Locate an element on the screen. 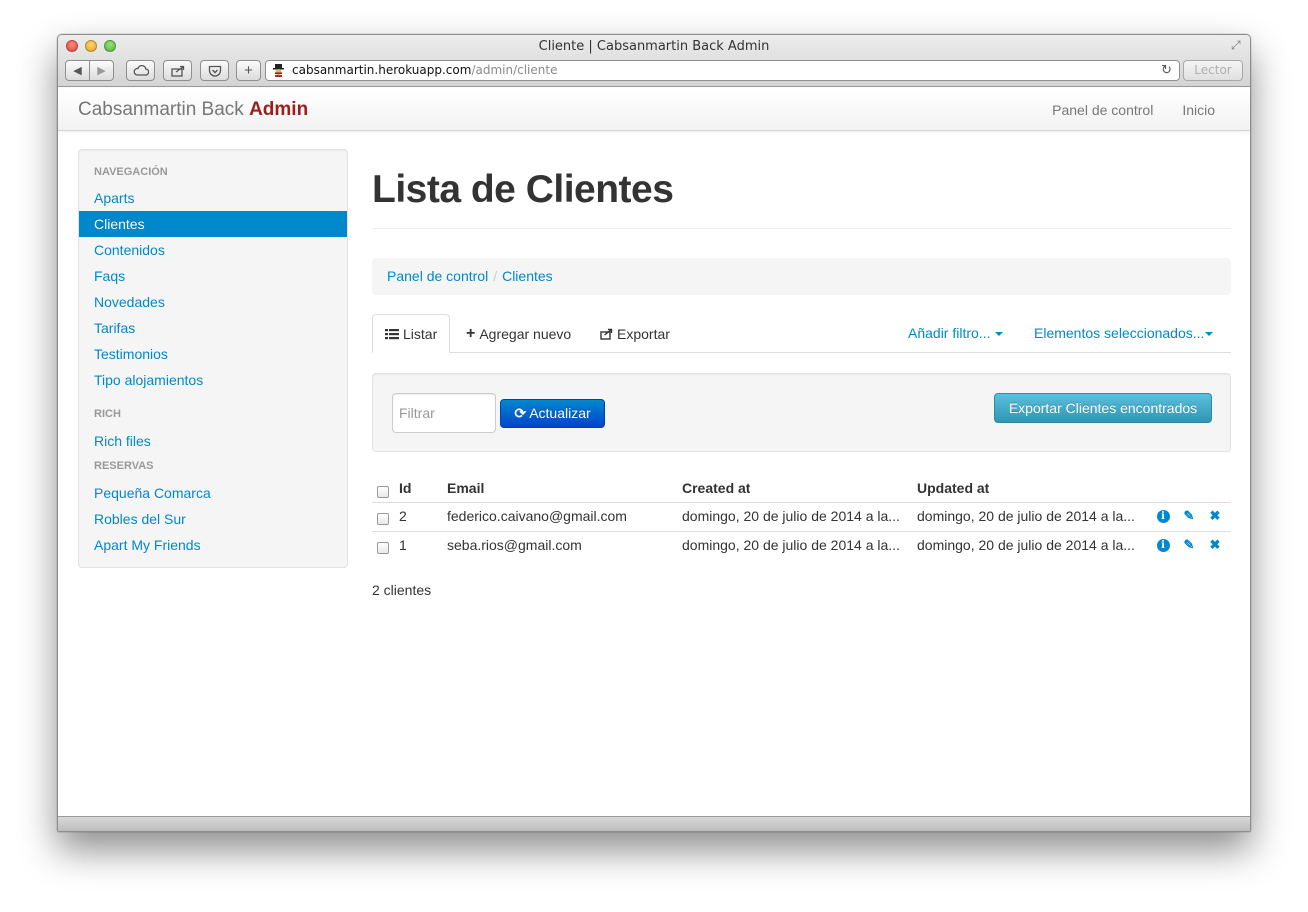 Image resolution: width=1308 pixels, height=912 pixels. reload-icon: ↻ is located at coordinates (1166, 70).